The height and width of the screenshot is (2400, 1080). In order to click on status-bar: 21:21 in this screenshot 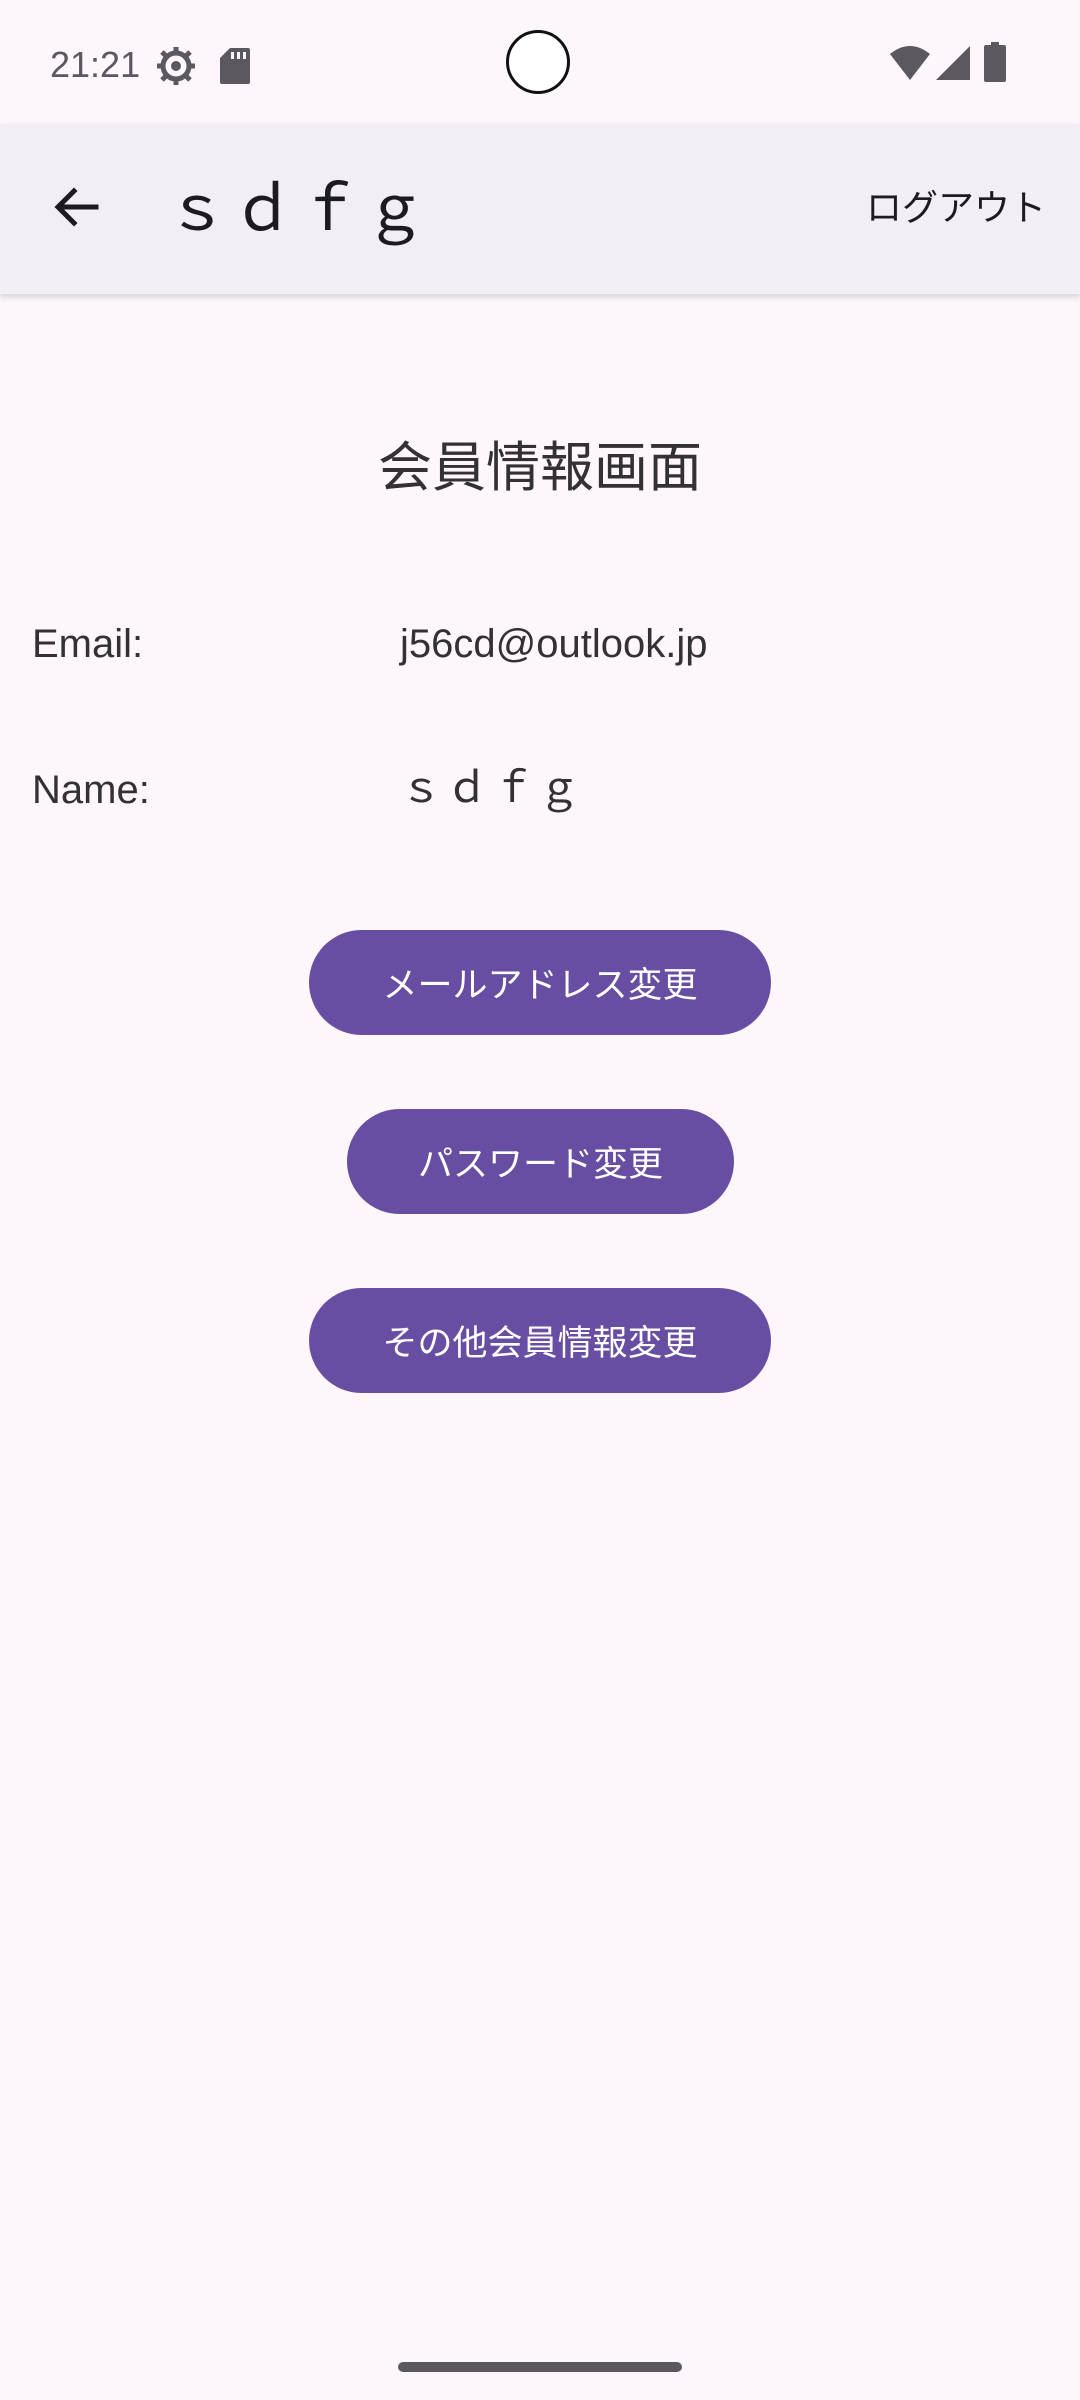, I will do `click(540, 62)`.